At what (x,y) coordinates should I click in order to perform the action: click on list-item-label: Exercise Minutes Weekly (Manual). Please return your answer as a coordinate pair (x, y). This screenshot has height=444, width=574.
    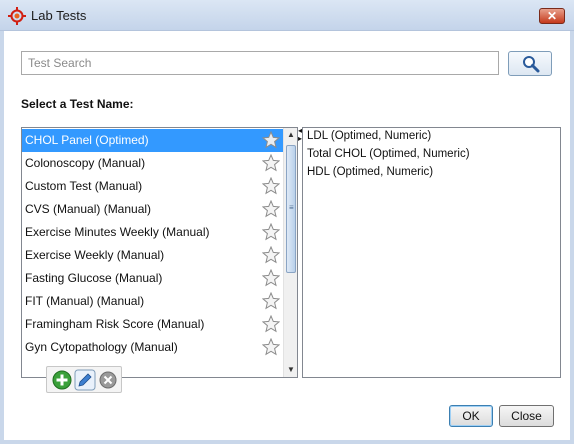
    Looking at the image, I should click on (117, 232).